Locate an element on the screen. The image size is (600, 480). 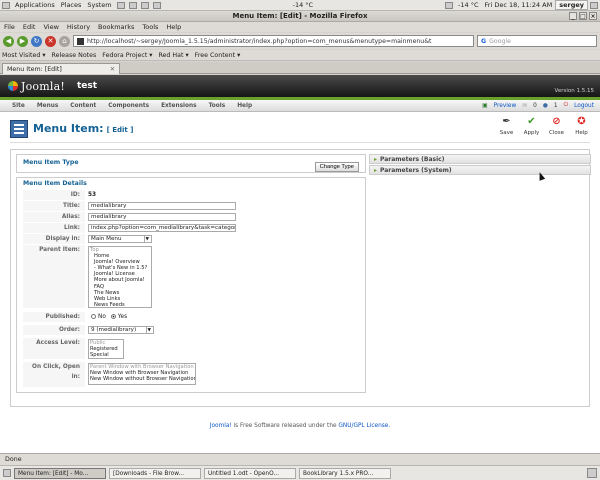
clock: Fri Dec 18, 11:24 AM is located at coordinates (519, 5).